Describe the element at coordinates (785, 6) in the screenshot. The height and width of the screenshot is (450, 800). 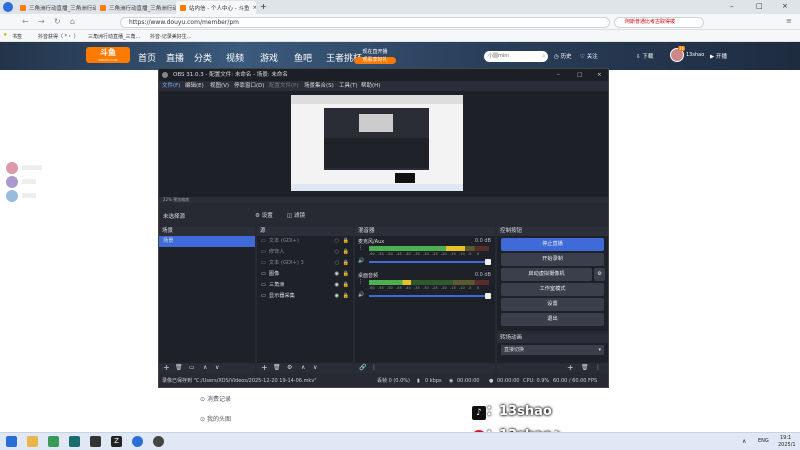
I see `close-window-icon: ×` at that location.